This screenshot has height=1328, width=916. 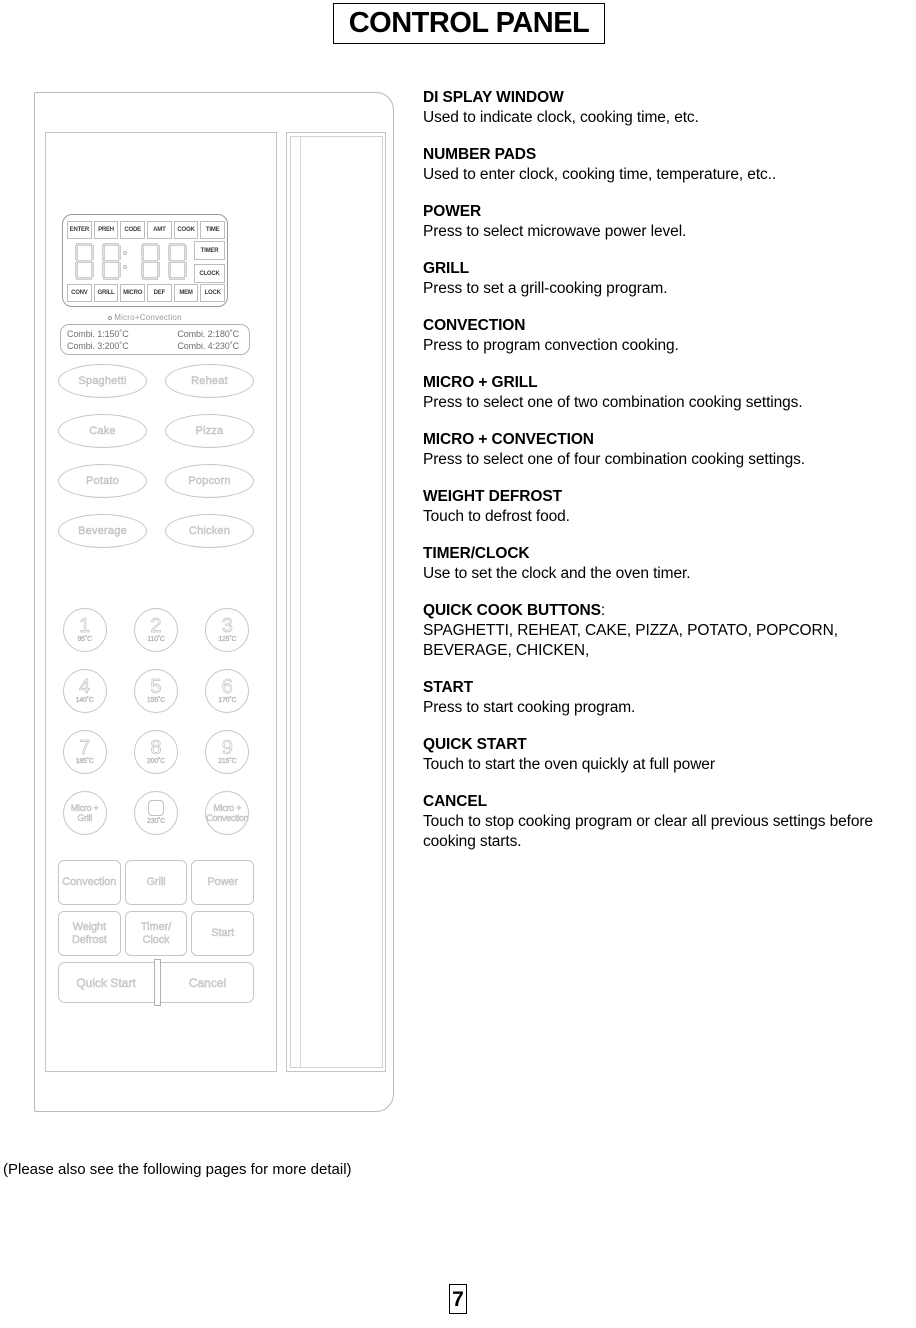 What do you see at coordinates (186, 230) in the screenshot?
I see `display-indicator-cook: COOK` at bounding box center [186, 230].